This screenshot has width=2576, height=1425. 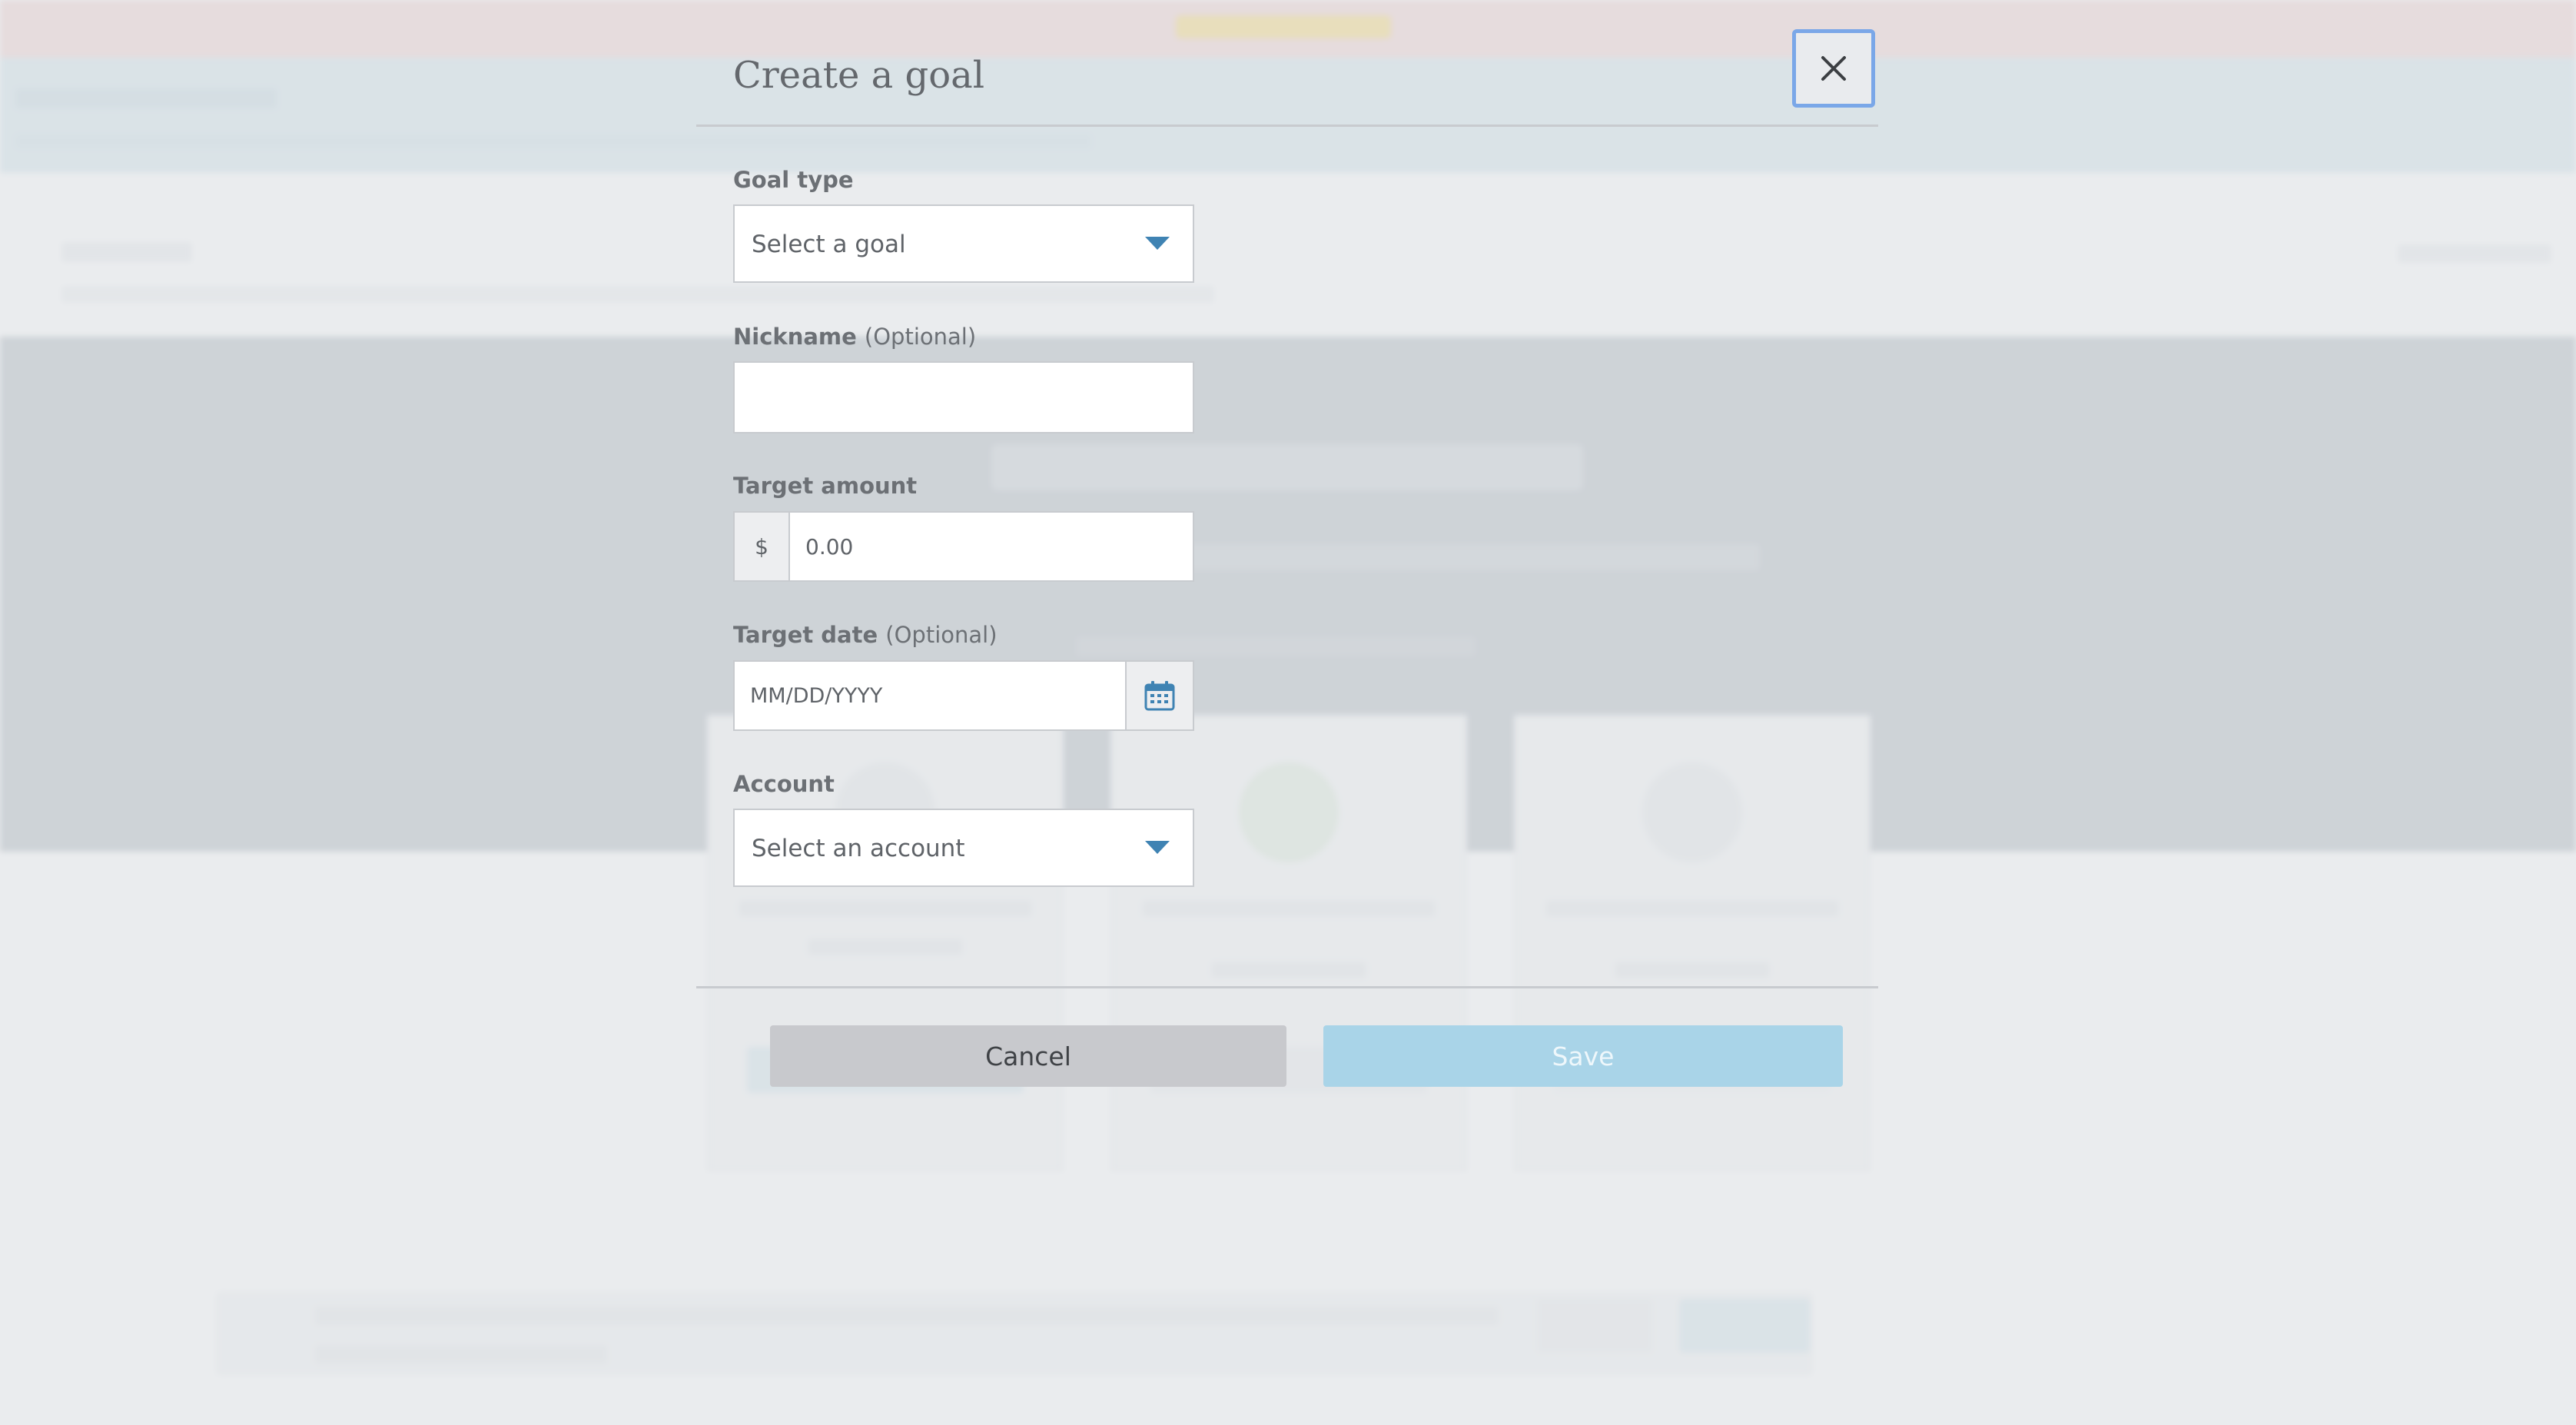 I want to click on modal-title: Create a goal, so click(x=859, y=76).